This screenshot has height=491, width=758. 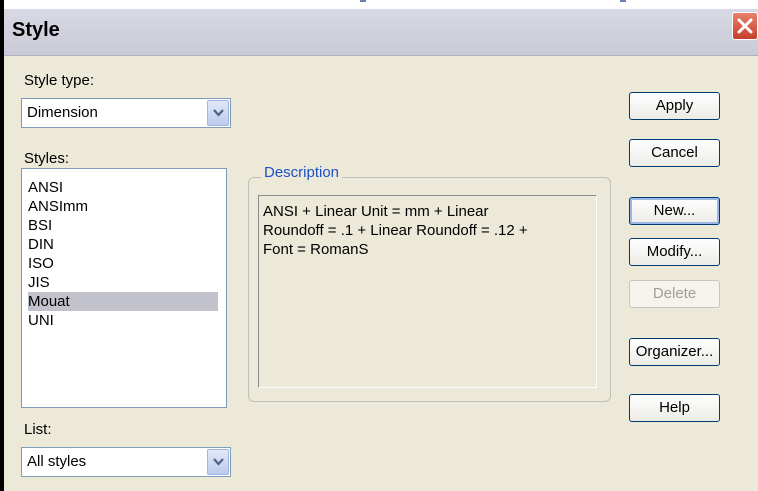 What do you see at coordinates (381, 4) in the screenshot?
I see `background-window-strip` at bounding box center [381, 4].